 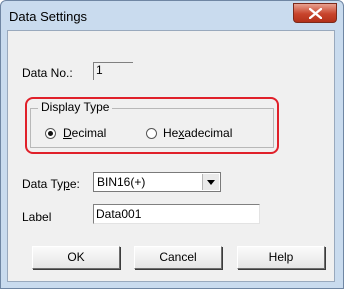 I want to click on title-bar: Data Settings, so click(x=172, y=16).